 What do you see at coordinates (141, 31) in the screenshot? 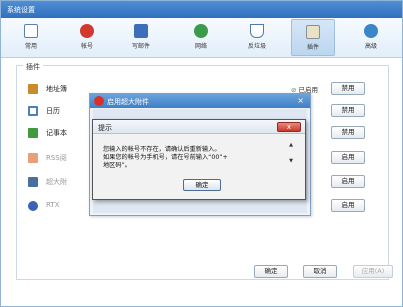
I see `compose-icon` at bounding box center [141, 31].